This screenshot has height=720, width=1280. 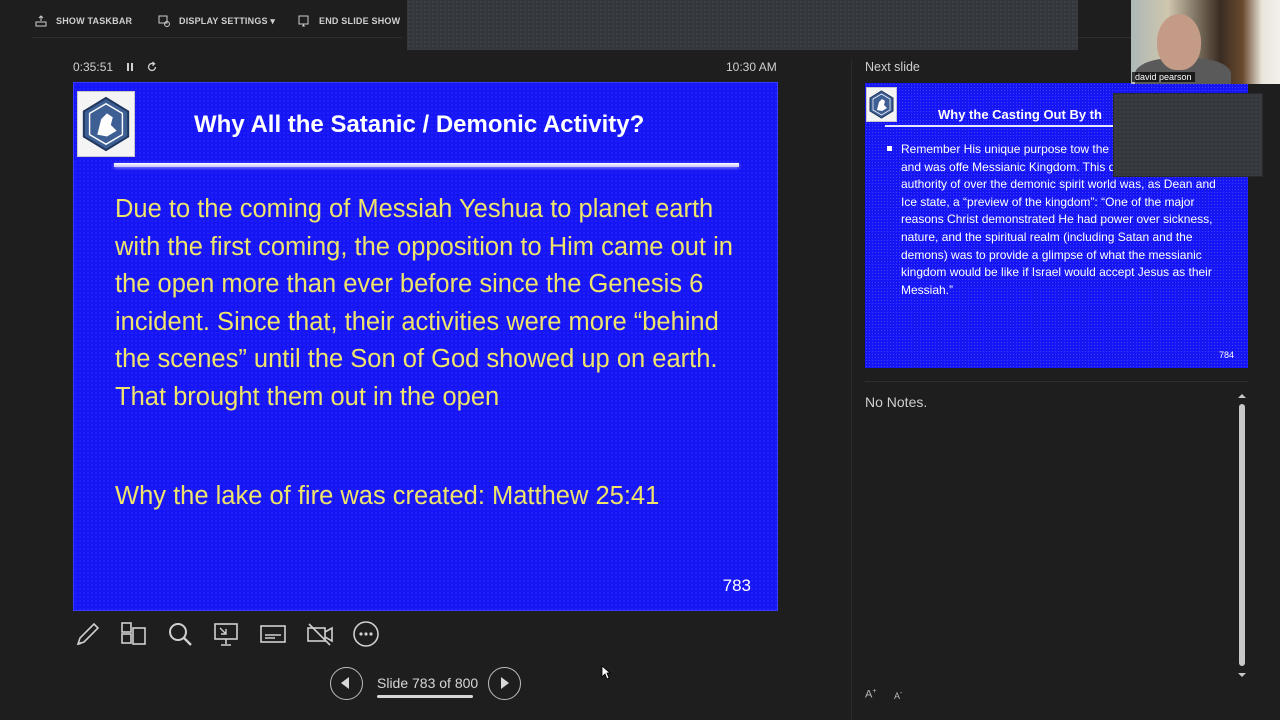 I want to click on overlay-panel, so click(x=742, y=25).